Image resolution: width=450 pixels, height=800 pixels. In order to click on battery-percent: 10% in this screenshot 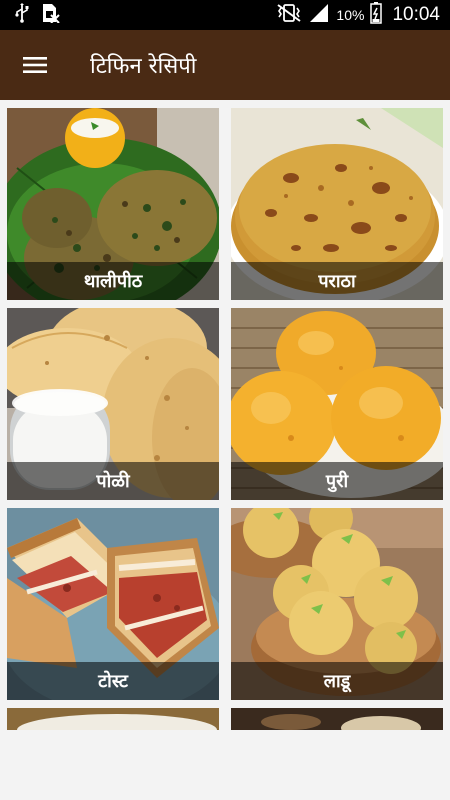, I will do `click(350, 15)`.